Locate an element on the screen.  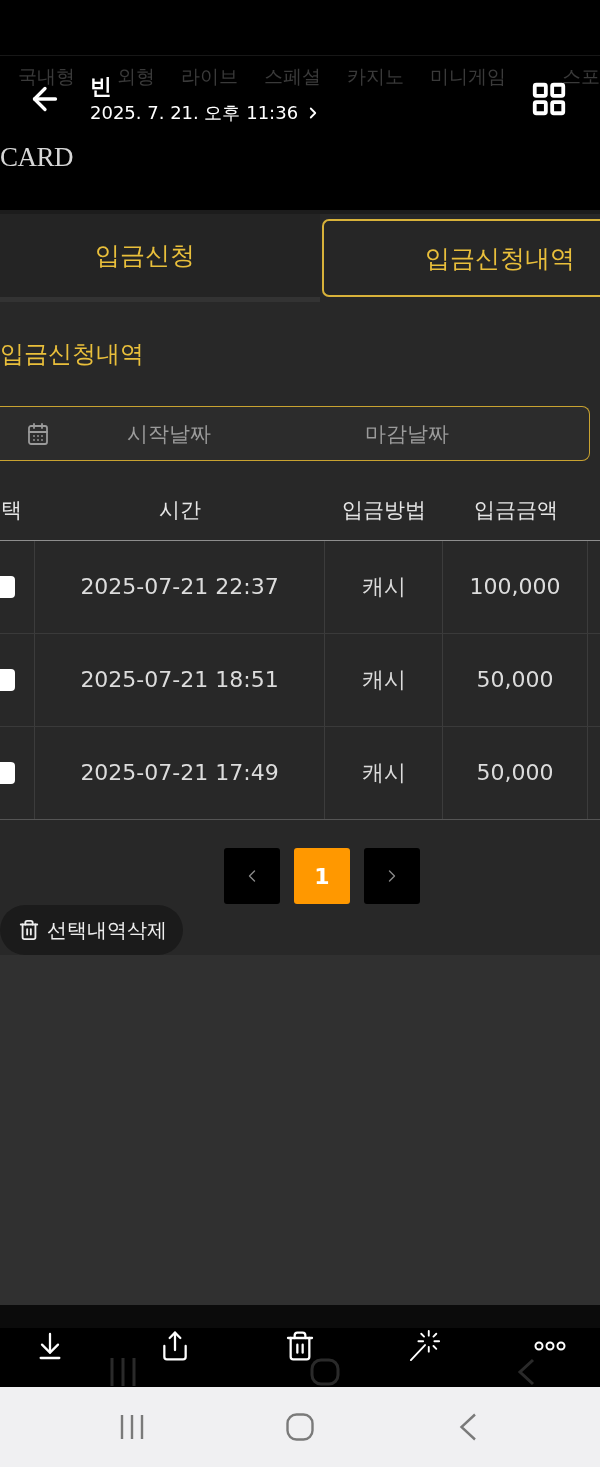
tab: 입금신청 is located at coordinates (160, 258).